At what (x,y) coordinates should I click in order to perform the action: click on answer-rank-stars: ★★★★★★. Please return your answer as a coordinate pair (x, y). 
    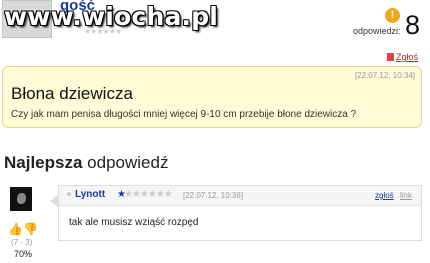
    Looking at the image, I should click on (148, 194).